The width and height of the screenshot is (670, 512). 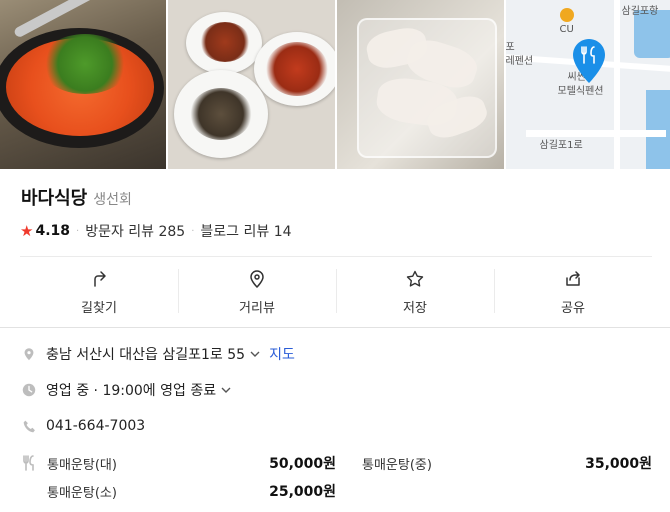 I want to click on phone-row: 041-664-7003, so click(x=82, y=426).